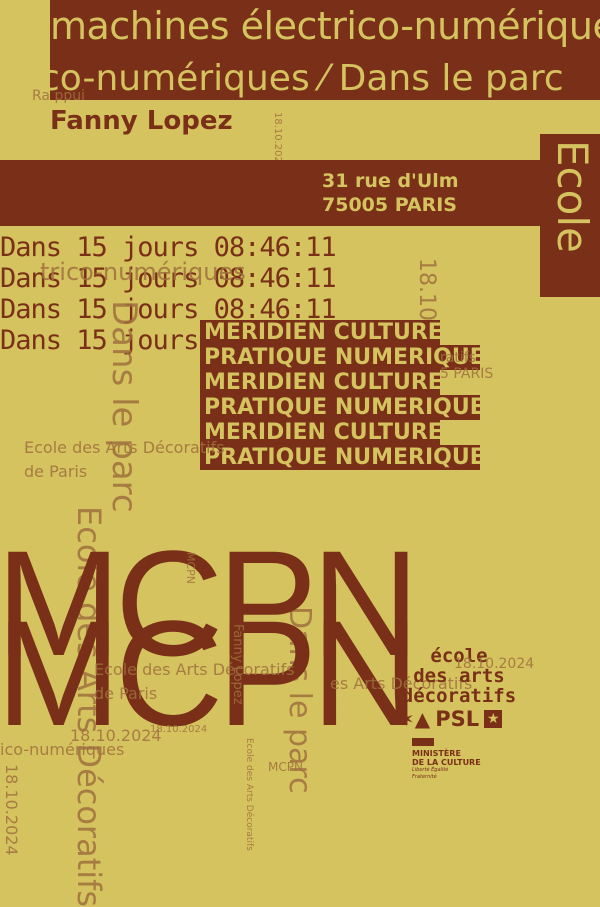 The height and width of the screenshot is (907, 600). What do you see at coordinates (285, 767) in the screenshot?
I see `mcpn-small-bottom: MCPN` at bounding box center [285, 767].